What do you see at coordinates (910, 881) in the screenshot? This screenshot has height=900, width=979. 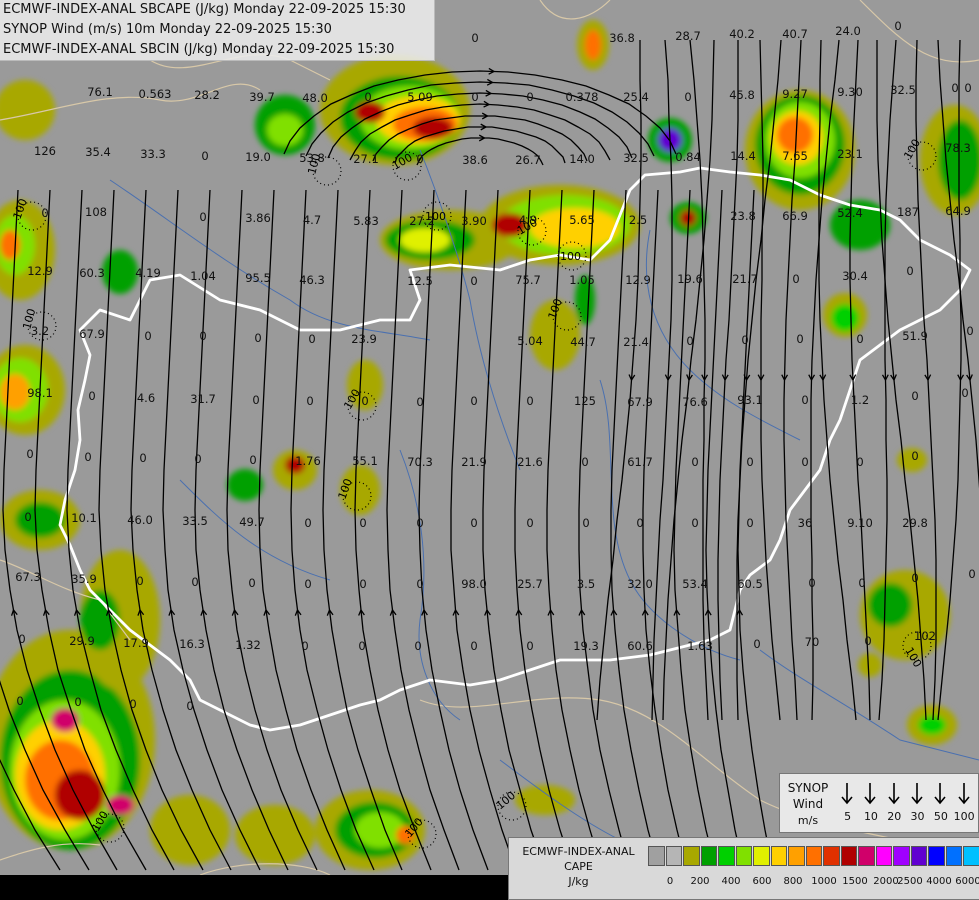 I see `cape-tick: 2500` at bounding box center [910, 881].